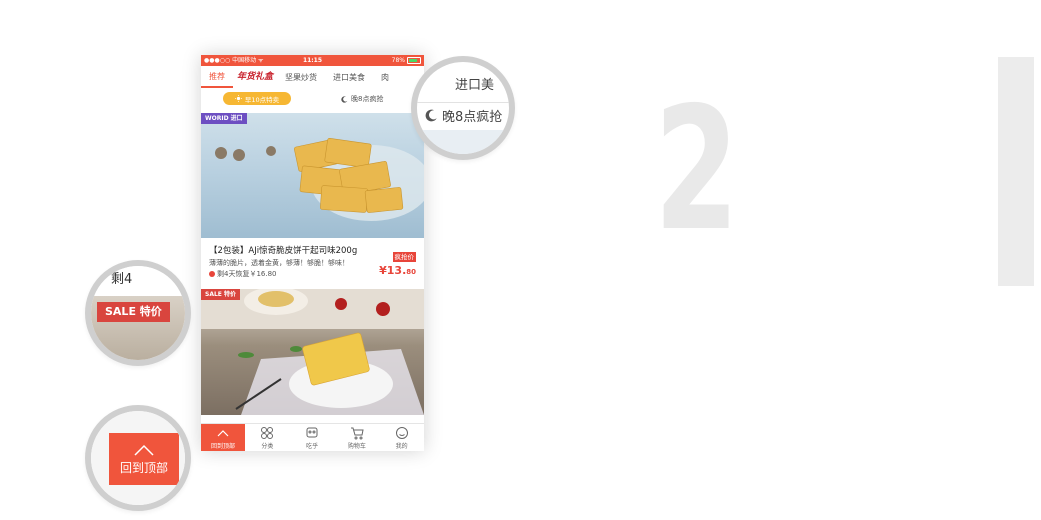 This screenshot has width=1041, height=520. What do you see at coordinates (262, 99) in the screenshot?
I see `morning-sale-label: 早10点特卖` at bounding box center [262, 99].